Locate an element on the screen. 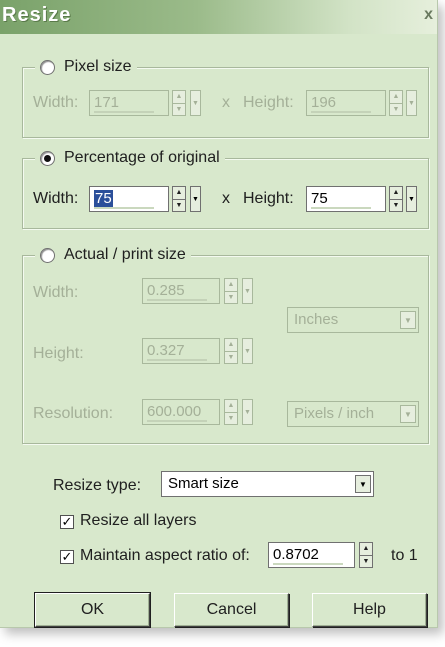 This screenshot has width=445, height=647. resize-type-value: Smart size is located at coordinates (203, 483).